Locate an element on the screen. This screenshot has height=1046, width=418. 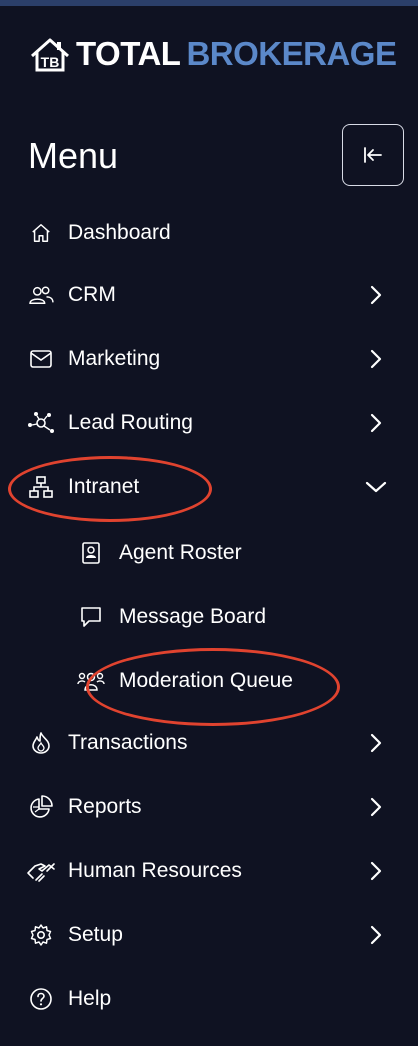
handshake-icon is located at coordinates (41, 871).